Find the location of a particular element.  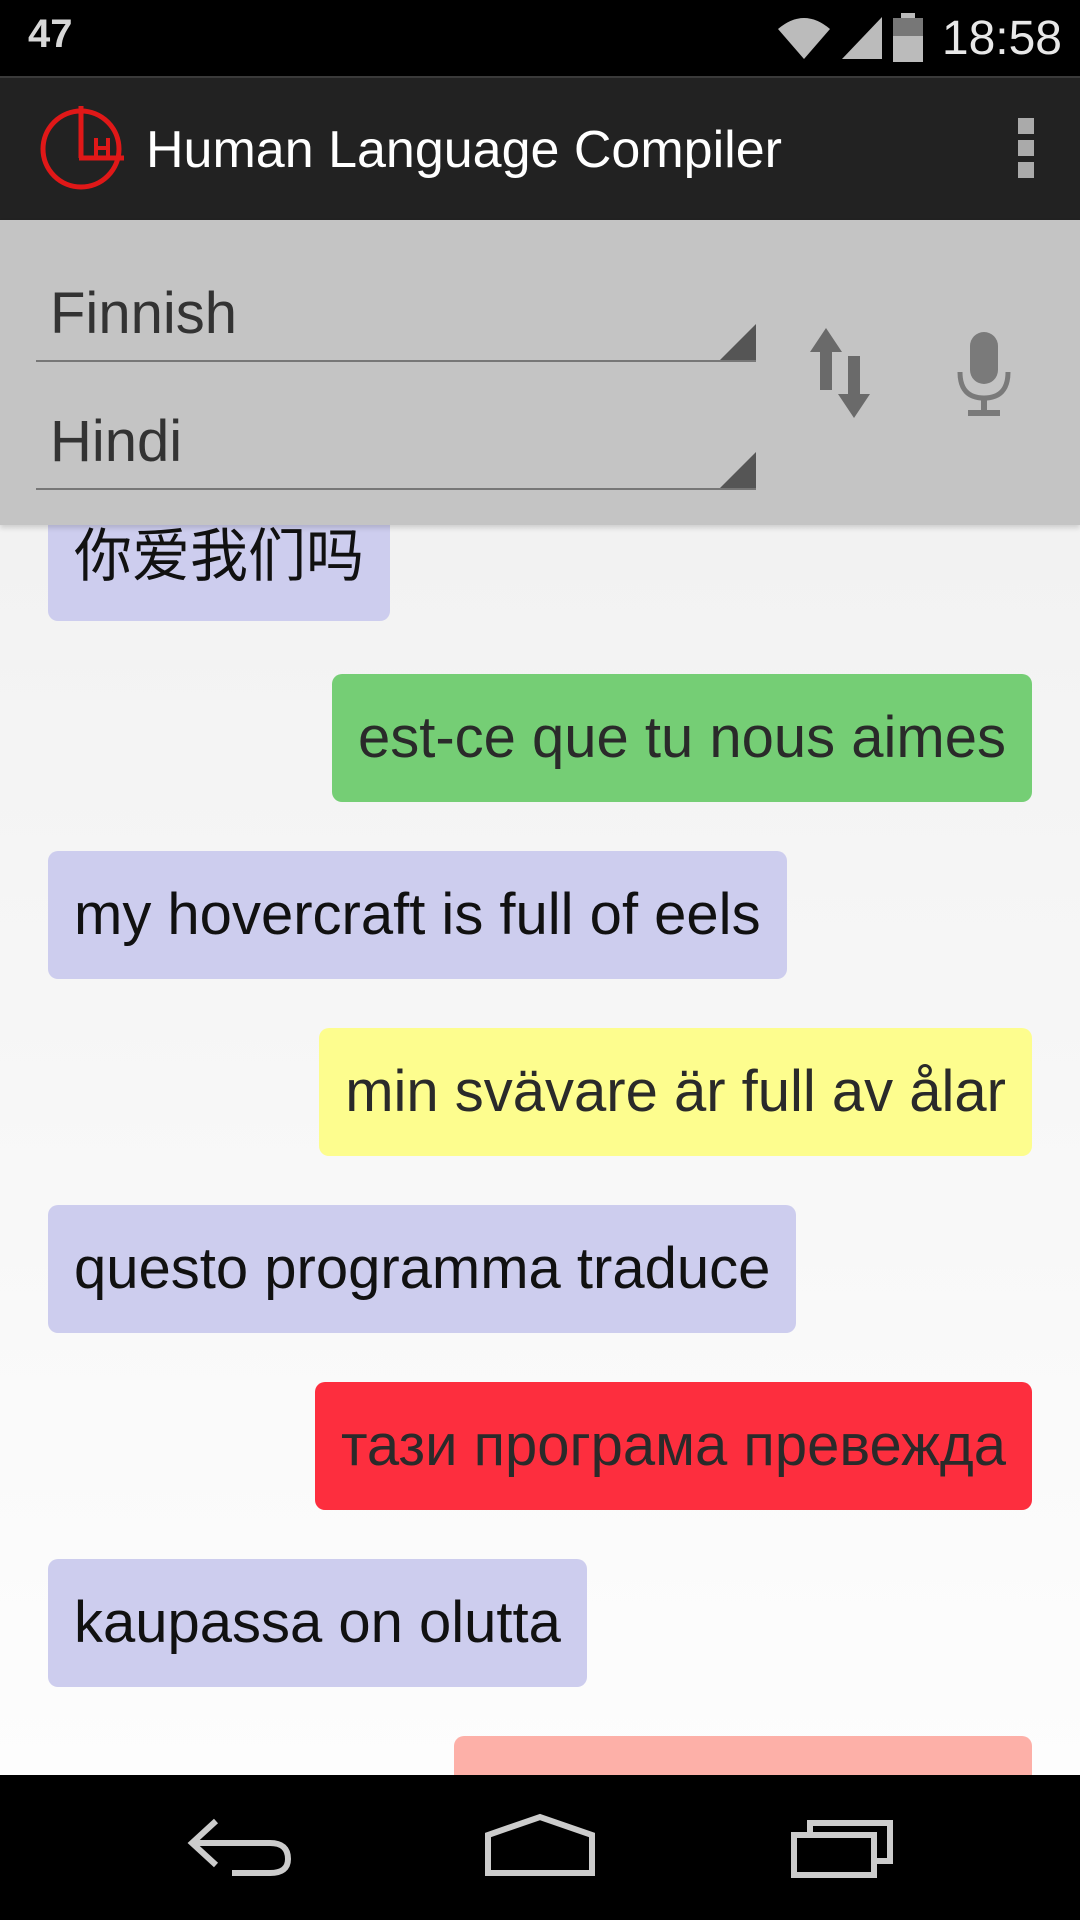

overflow-menu-icon is located at coordinates (1026, 149).